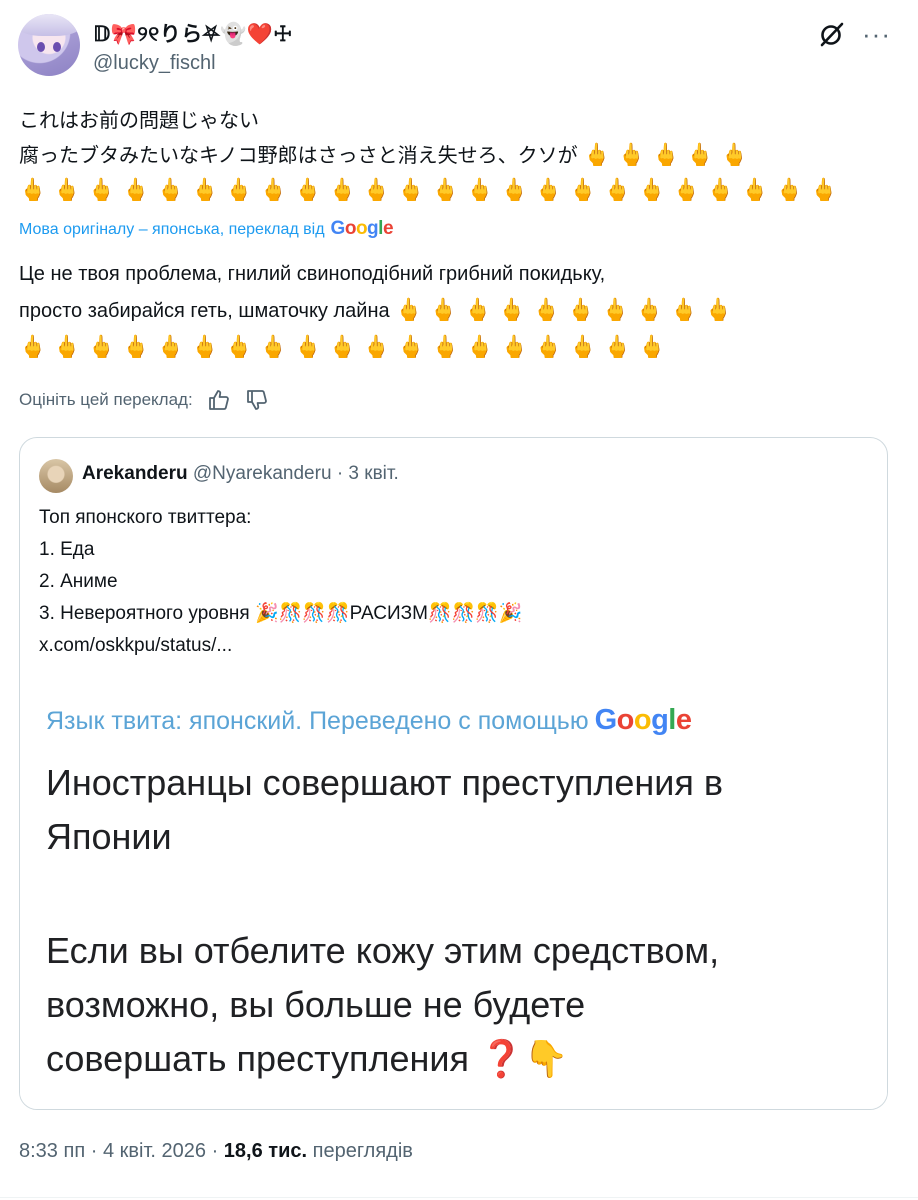 Image resolution: width=918 pixels, height=1200 pixels. I want to click on quoted-author-avatar, so click(56, 476).